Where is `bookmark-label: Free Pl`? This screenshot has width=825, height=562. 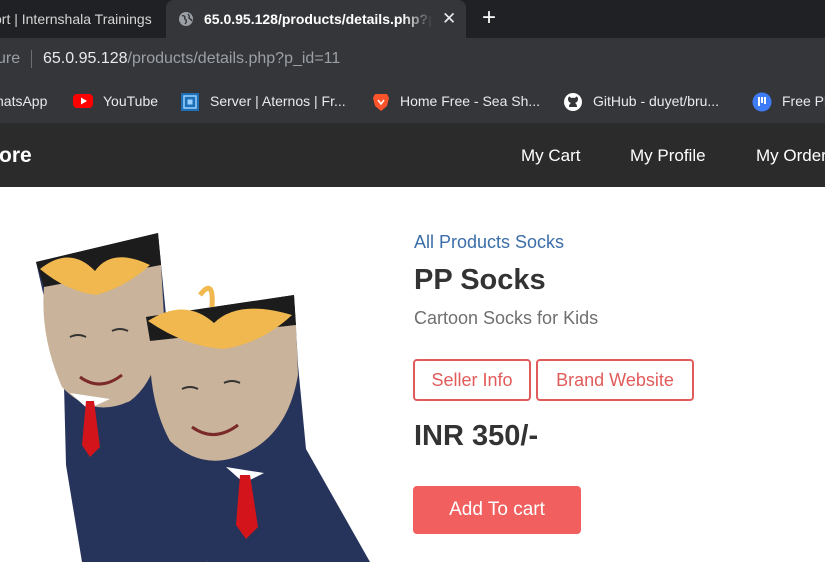 bookmark-label: Free Pl is located at coordinates (803, 101).